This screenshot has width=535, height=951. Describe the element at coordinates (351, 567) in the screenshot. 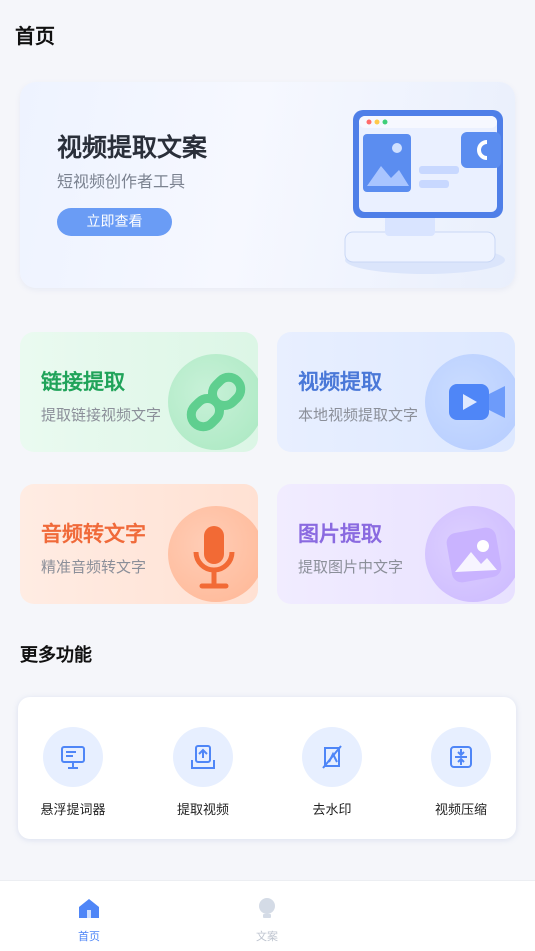

I see `card-subtitle: 提取图片中文字` at that location.